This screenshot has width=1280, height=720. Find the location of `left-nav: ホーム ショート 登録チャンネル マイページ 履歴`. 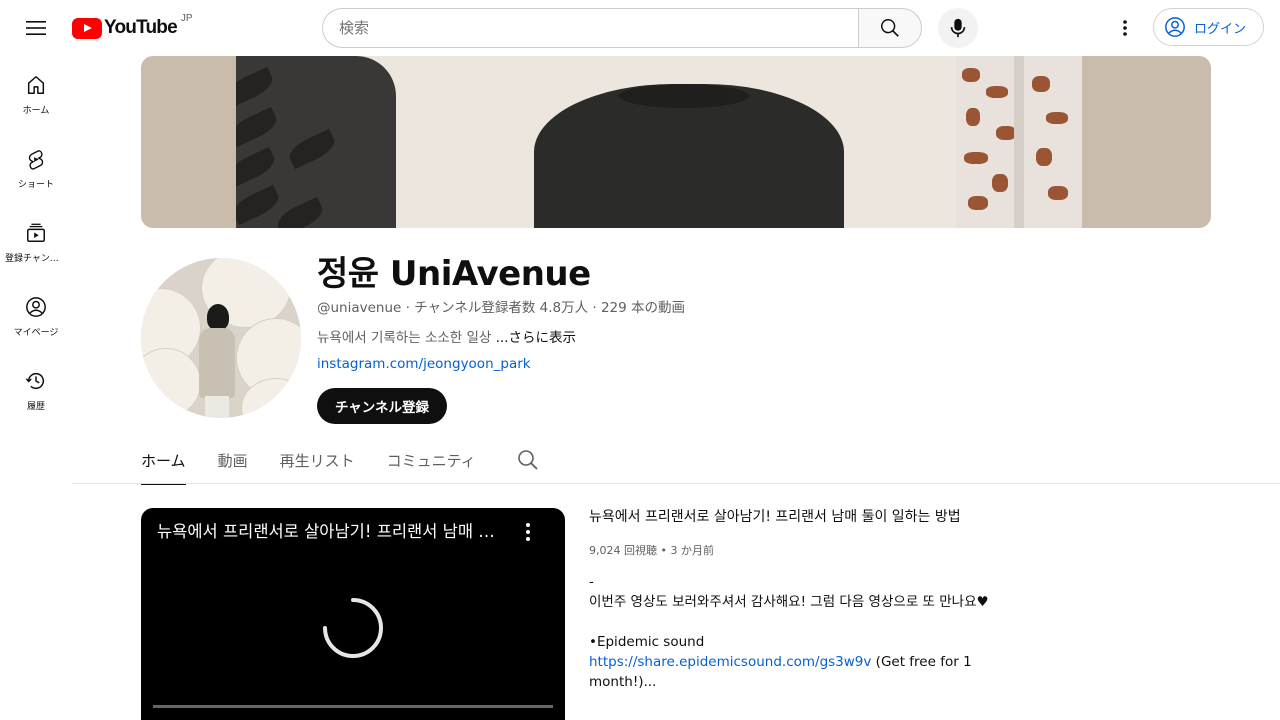

left-nav: ホーム ショート 登録チャンネル マイページ 履歴 is located at coordinates (36, 241).